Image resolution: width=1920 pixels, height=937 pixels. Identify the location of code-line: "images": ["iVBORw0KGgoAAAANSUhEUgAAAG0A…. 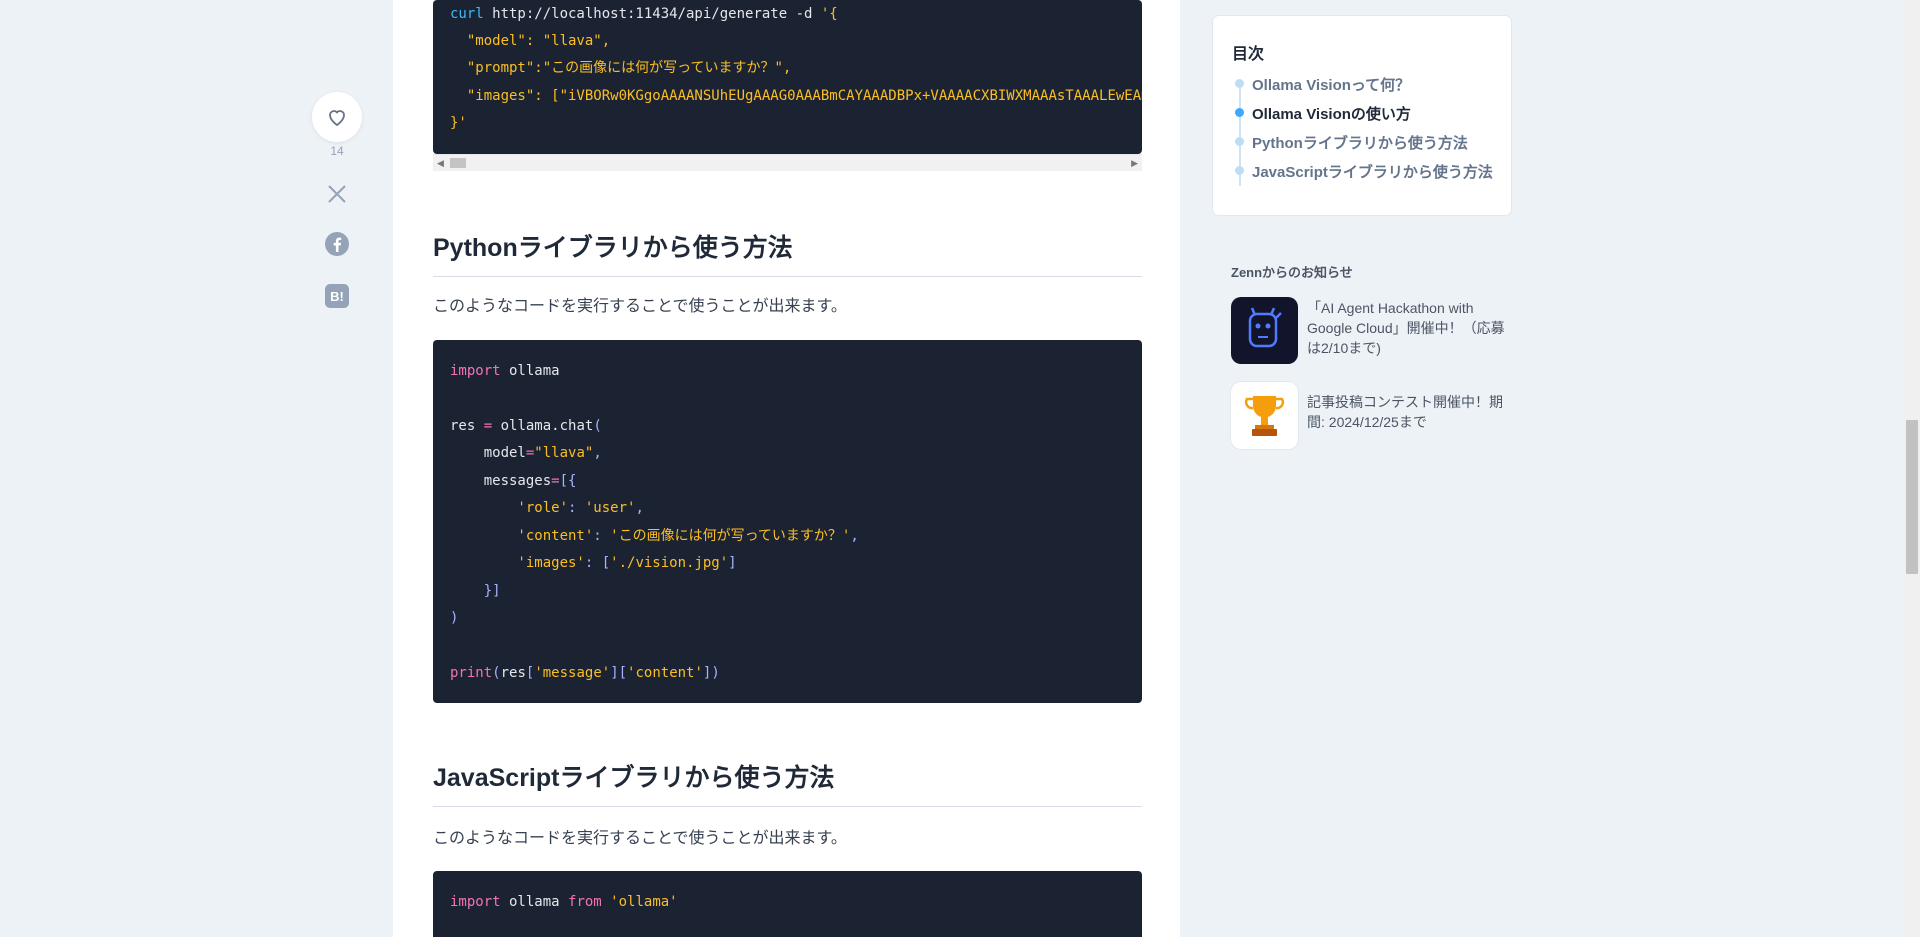
(804, 96).